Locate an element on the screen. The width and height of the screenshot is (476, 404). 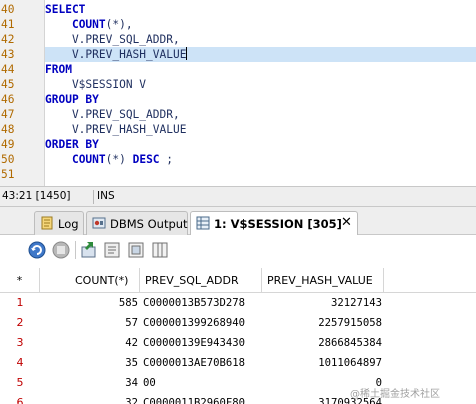
code-line: COUNT(*), is located at coordinates (260, 24).